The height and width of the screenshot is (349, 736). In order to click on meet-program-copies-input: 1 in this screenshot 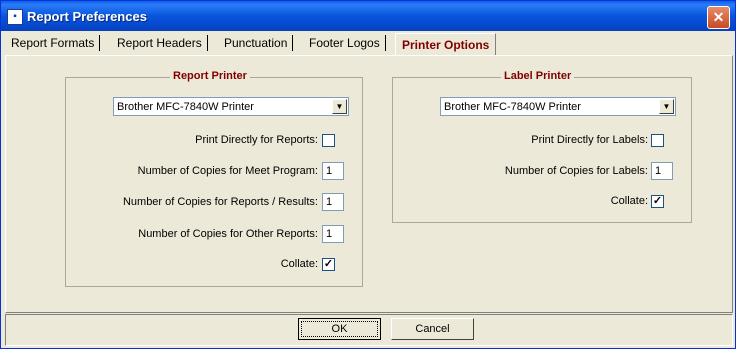, I will do `click(333, 171)`.